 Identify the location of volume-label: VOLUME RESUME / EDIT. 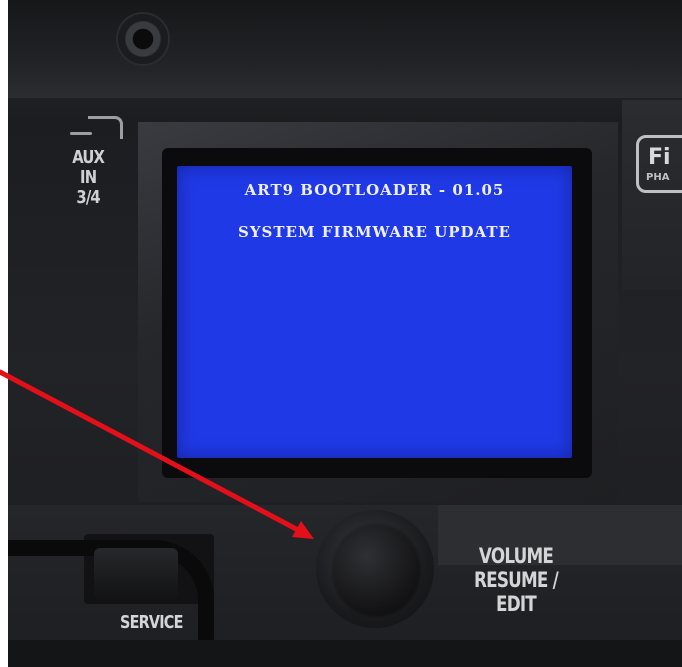
(516, 580).